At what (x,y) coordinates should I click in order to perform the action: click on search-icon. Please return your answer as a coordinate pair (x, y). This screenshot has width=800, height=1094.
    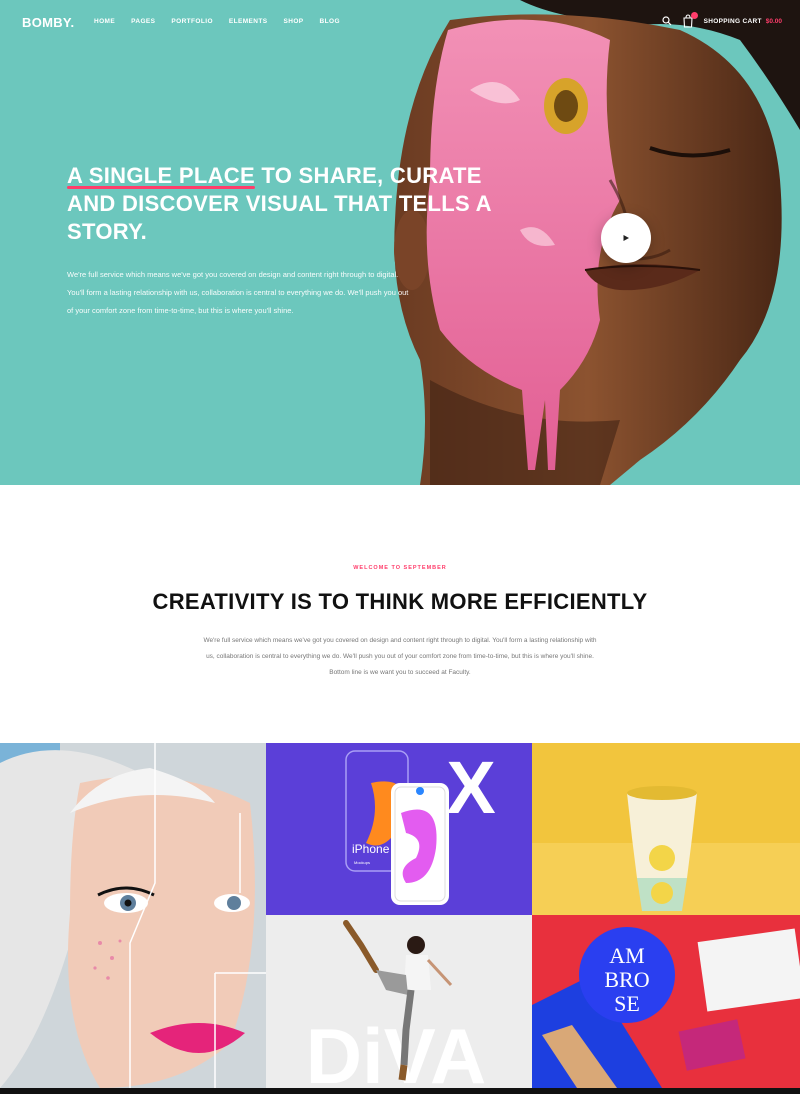
    Looking at the image, I should click on (667, 21).